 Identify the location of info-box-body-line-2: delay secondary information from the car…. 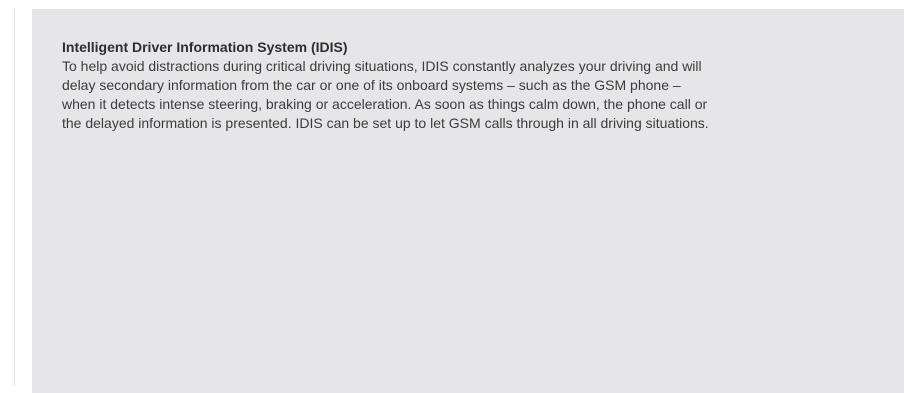
(371, 85).